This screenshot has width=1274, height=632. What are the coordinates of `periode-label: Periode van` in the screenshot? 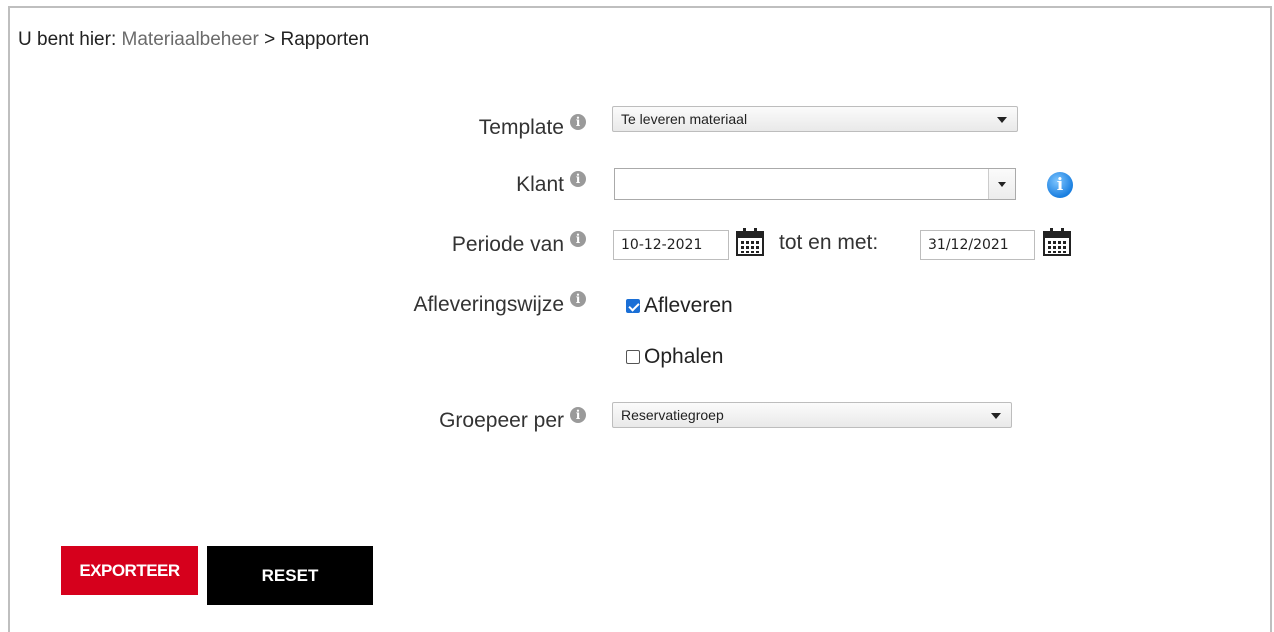 It's located at (507, 244).